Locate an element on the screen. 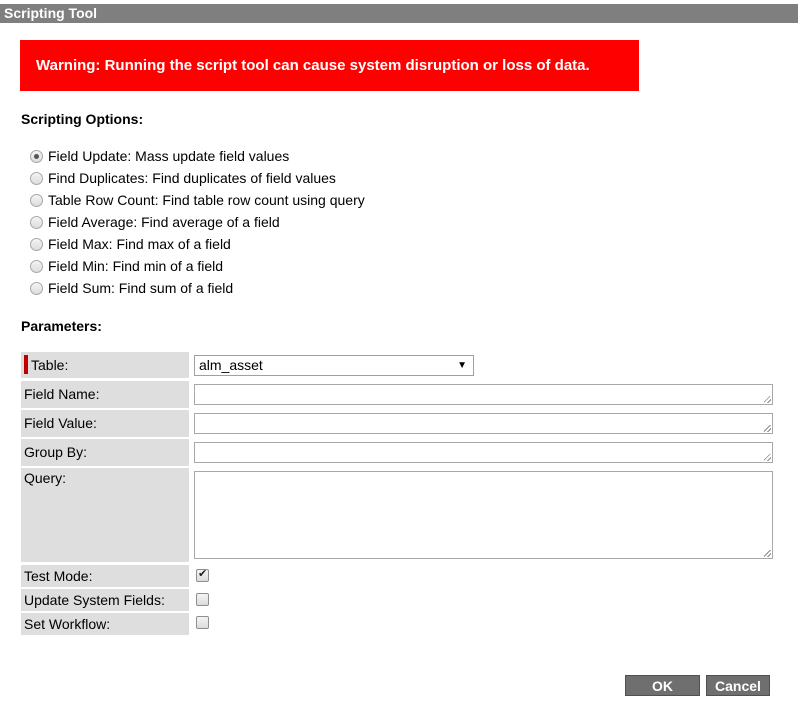 The width and height of the screenshot is (806, 714). mandatory-indicator is located at coordinates (26, 364).